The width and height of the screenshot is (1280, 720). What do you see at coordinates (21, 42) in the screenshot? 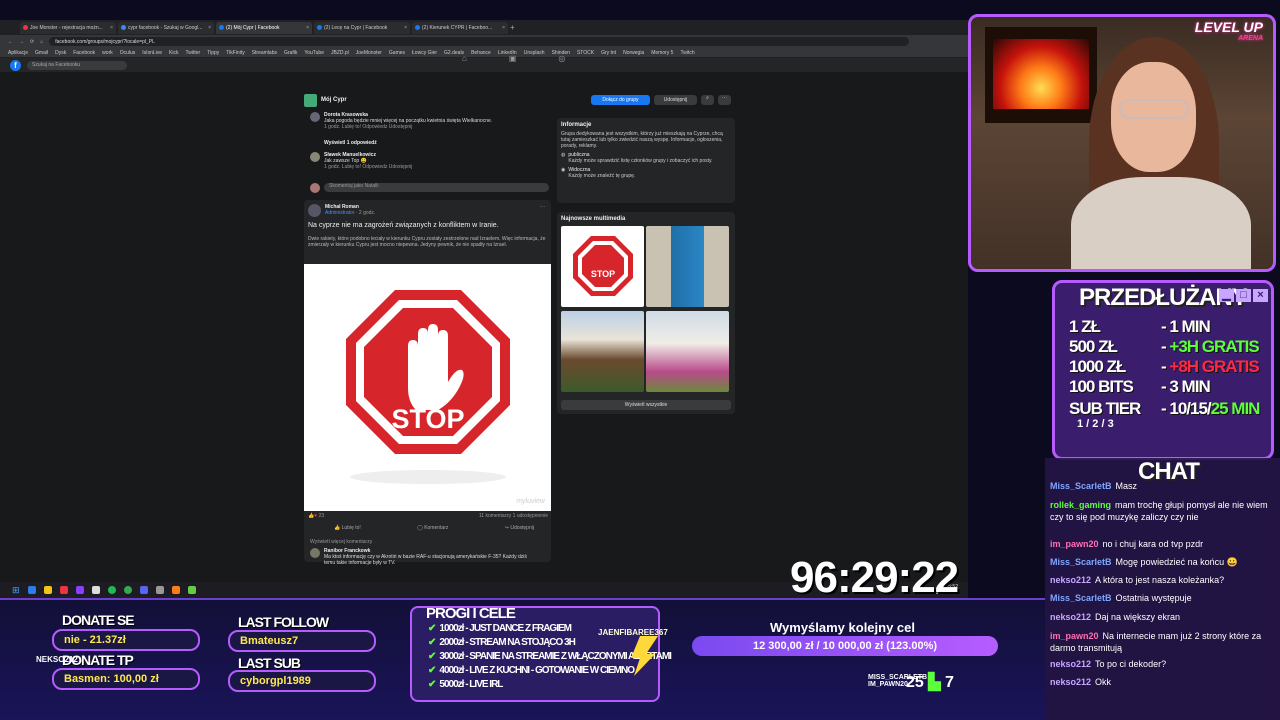
I see `forward-icon: →` at bounding box center [21, 42].